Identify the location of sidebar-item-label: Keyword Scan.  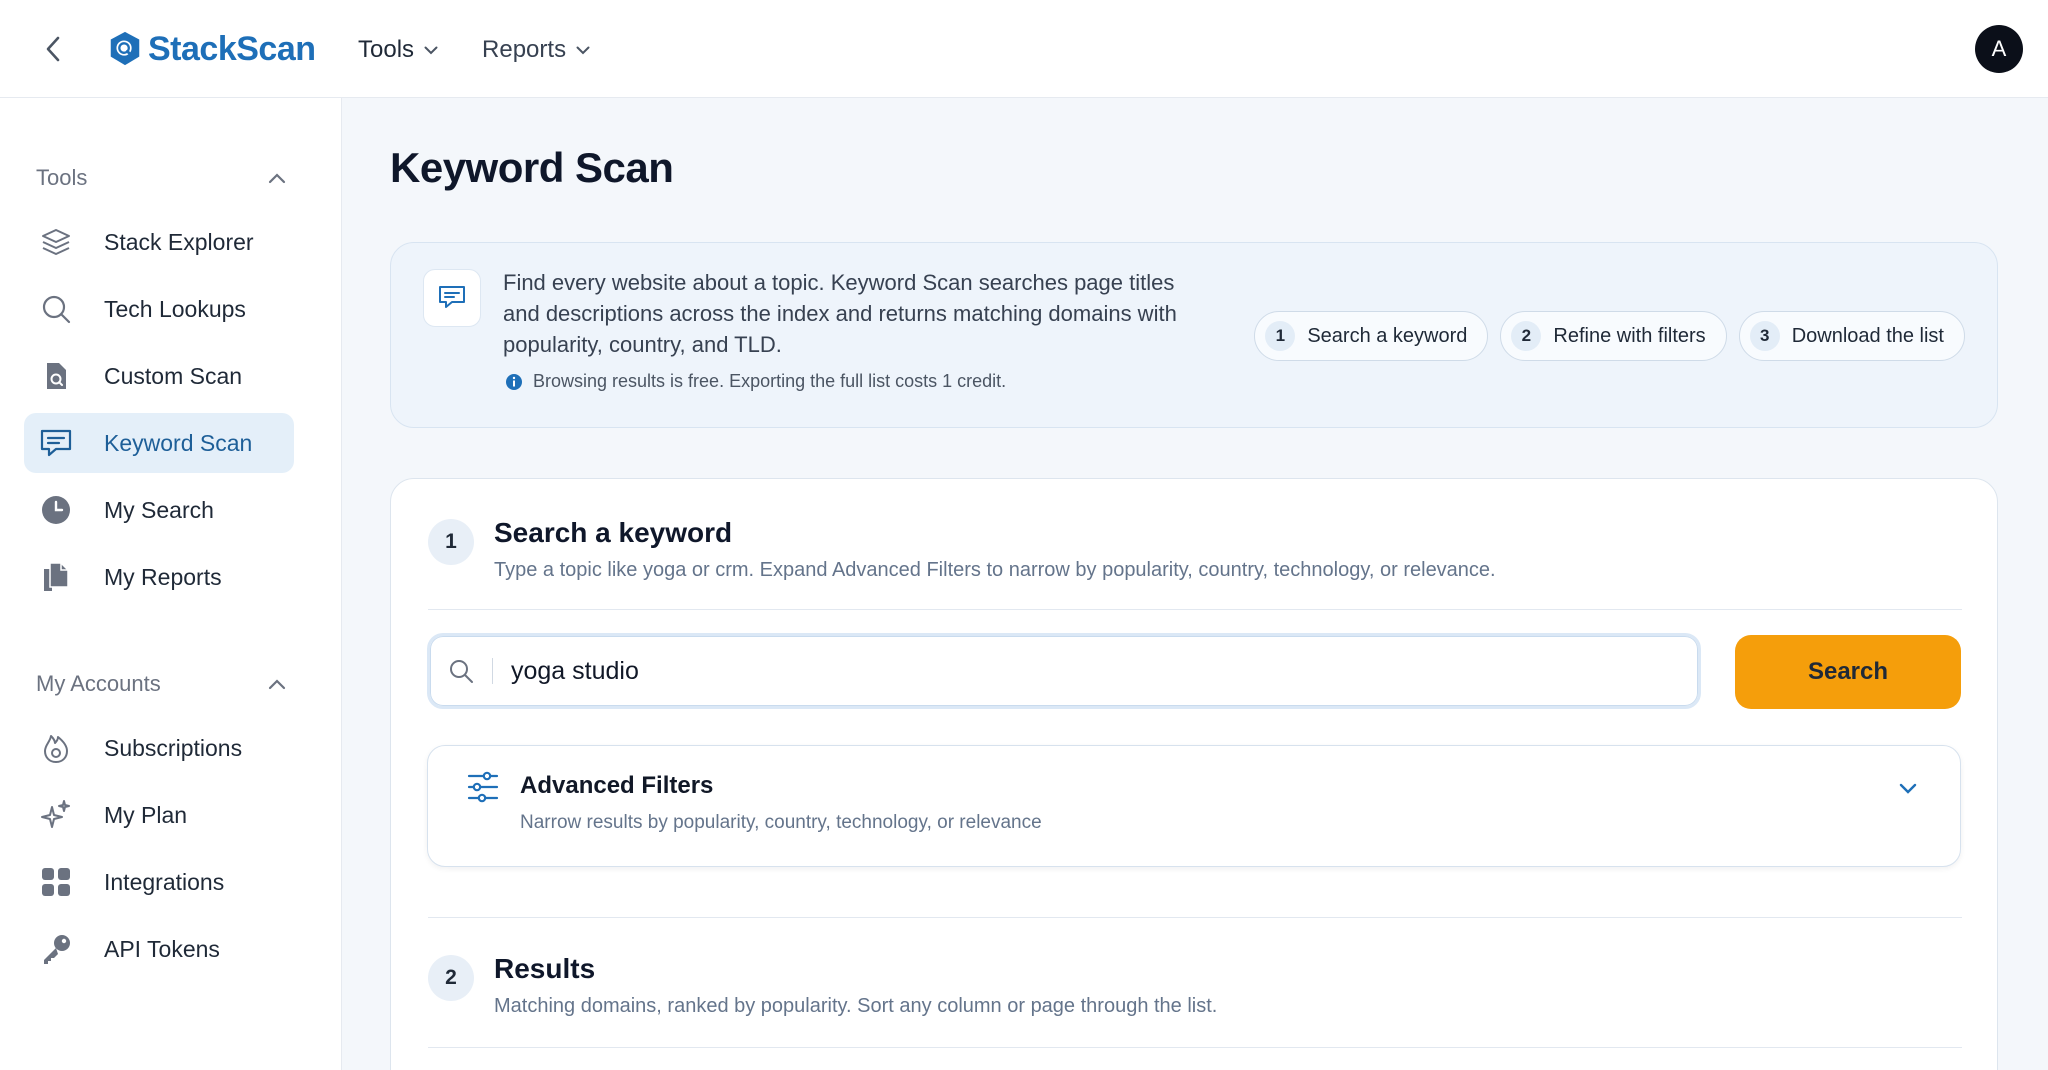
(178, 442).